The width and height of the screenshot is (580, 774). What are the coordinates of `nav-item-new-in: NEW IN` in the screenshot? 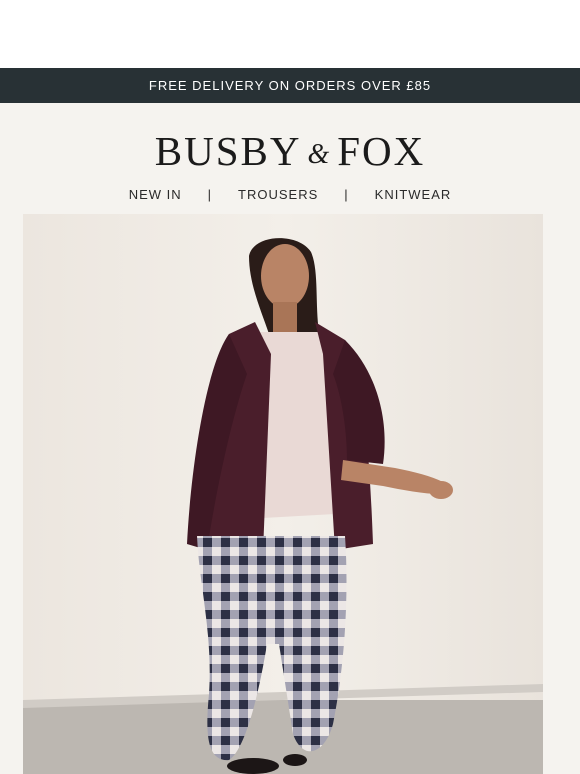 It's located at (155, 194).